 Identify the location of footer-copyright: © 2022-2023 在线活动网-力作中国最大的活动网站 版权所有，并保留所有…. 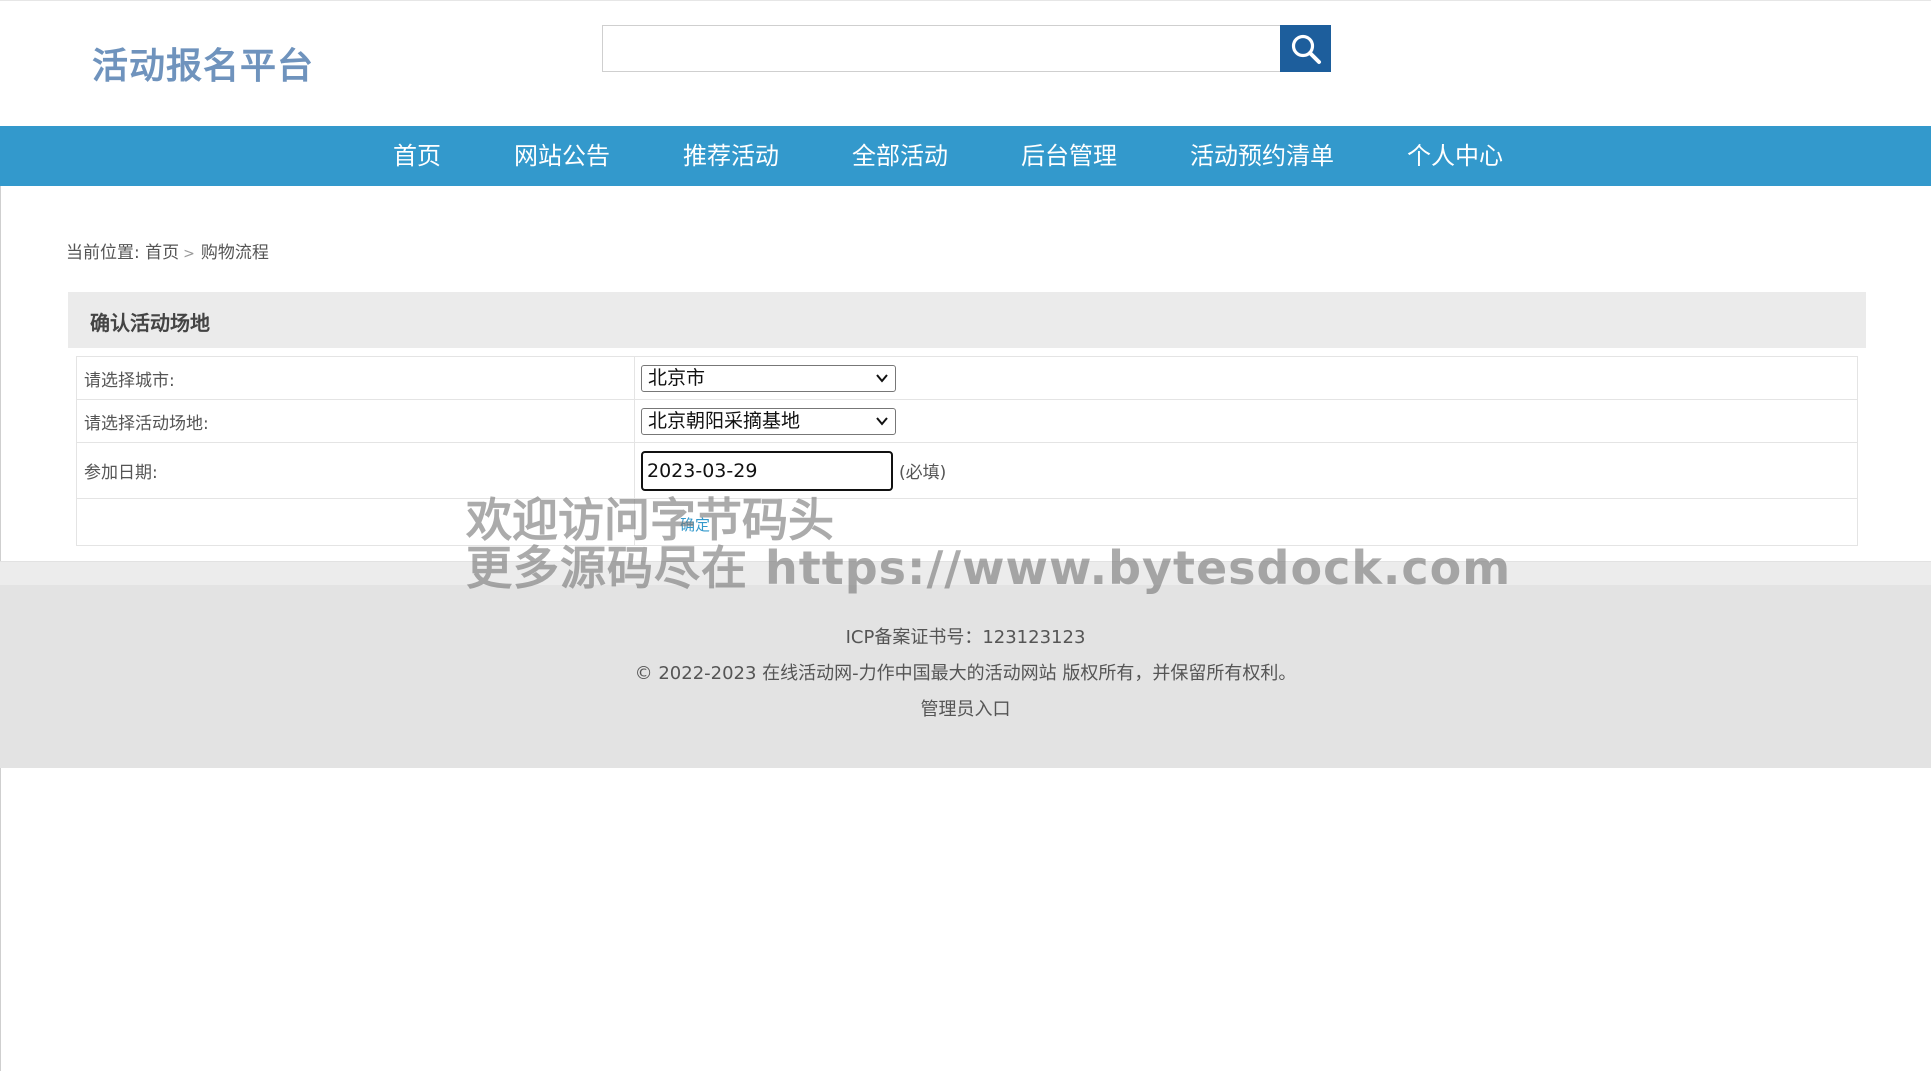
(965, 673).